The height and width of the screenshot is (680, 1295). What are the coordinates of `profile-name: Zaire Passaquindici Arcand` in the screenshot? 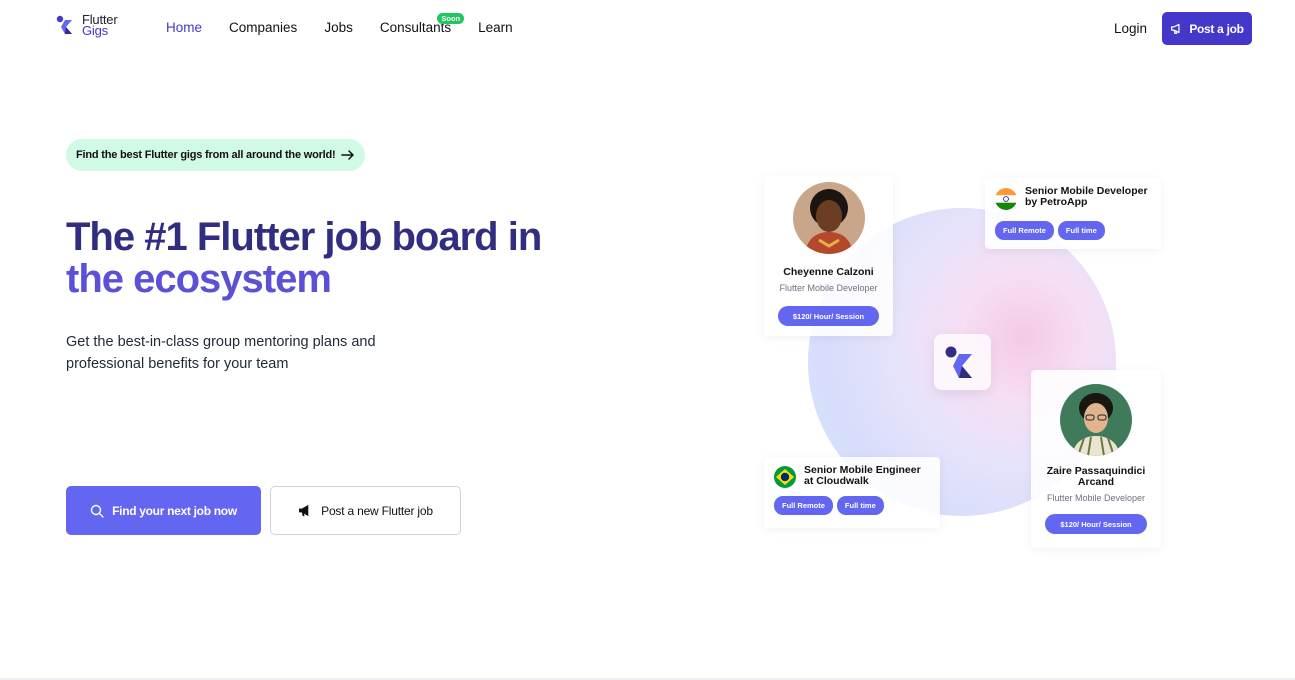 It's located at (1096, 477).